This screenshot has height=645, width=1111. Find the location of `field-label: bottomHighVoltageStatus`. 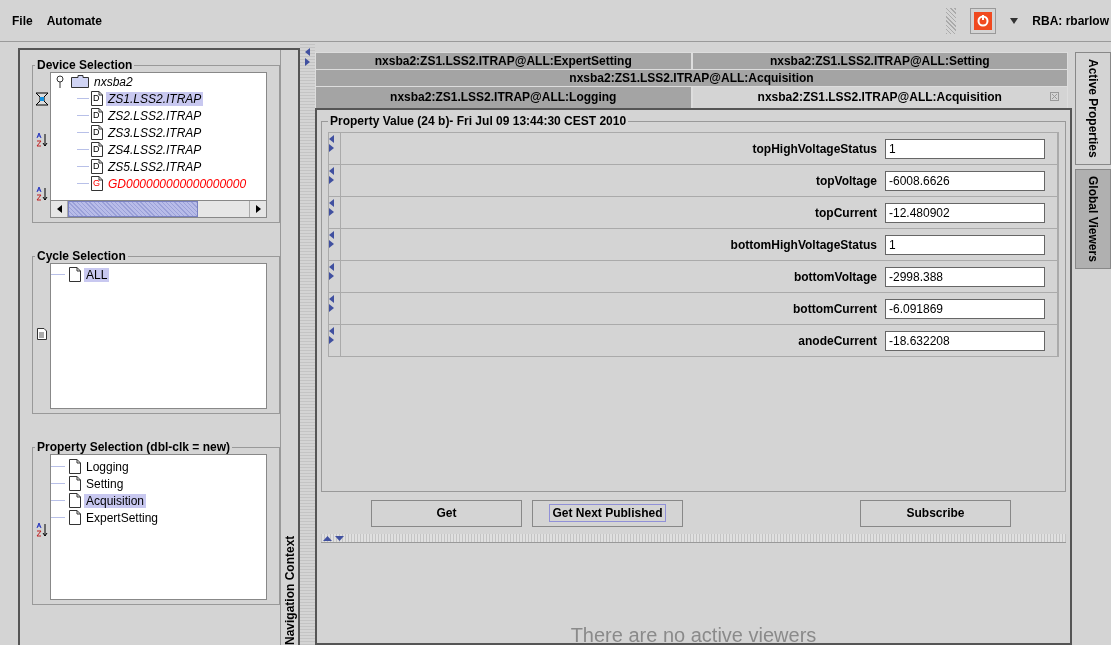

field-label: bottomHighVoltageStatus is located at coordinates (803, 244).